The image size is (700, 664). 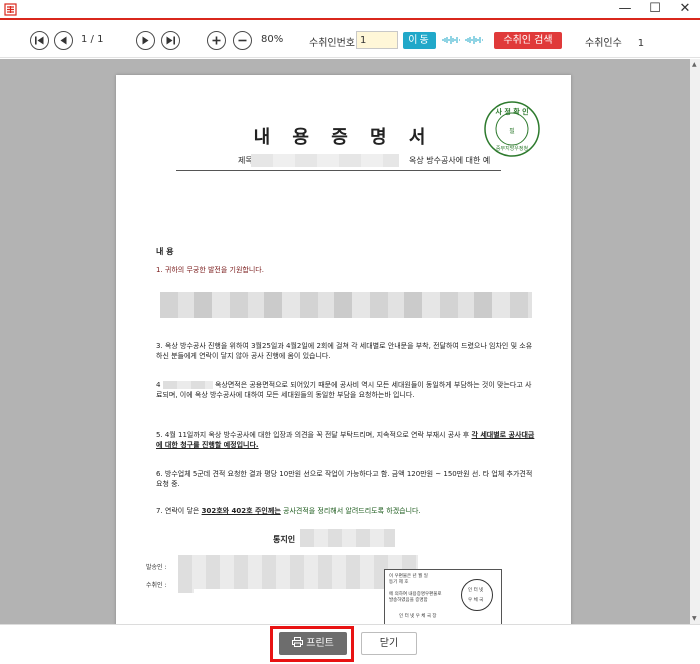 I want to click on paragraph-1: 1. 귀하의 무궁한 발전을 기원합니다., so click(x=210, y=270).